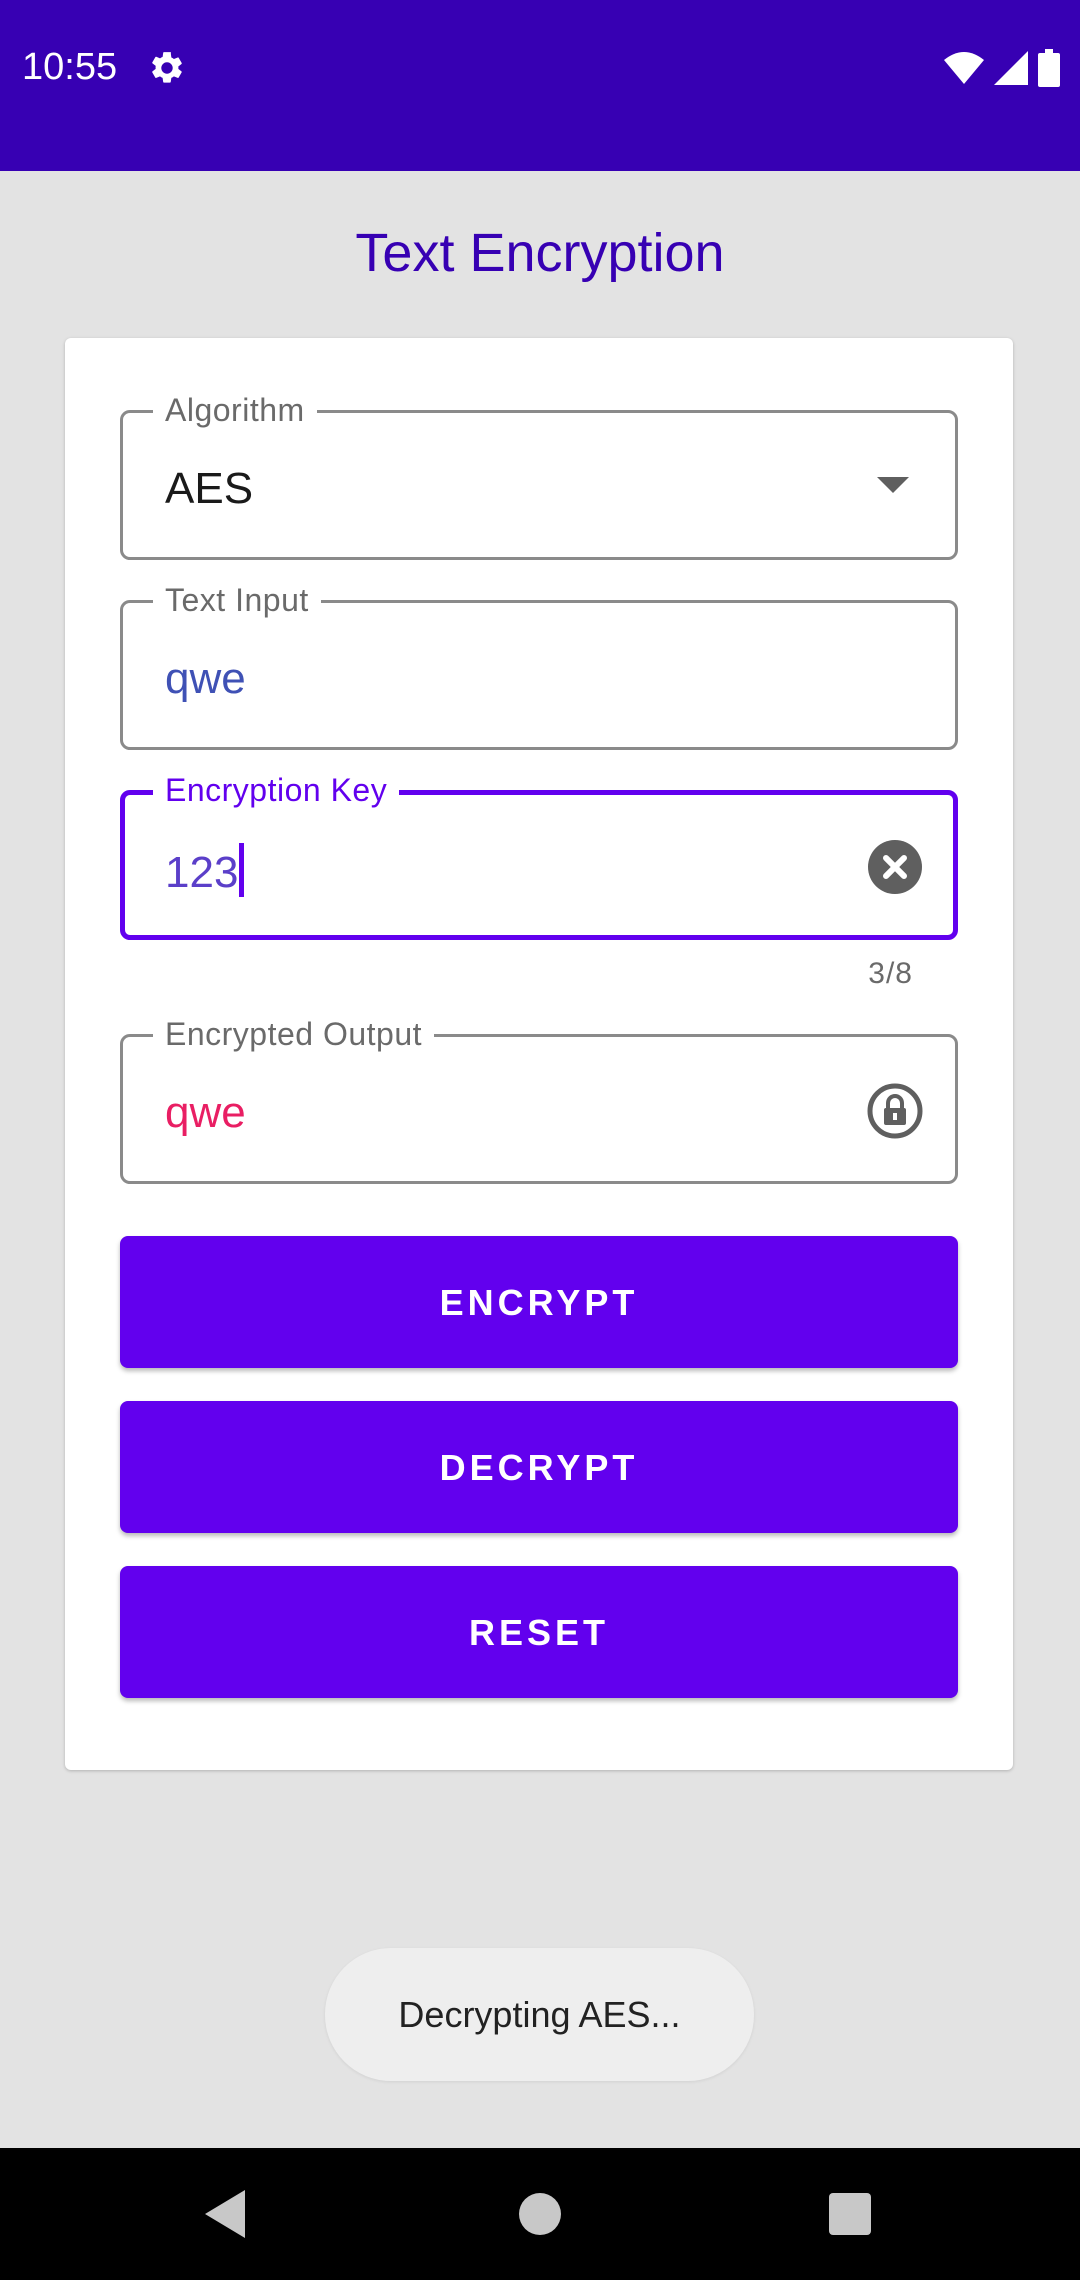  What do you see at coordinates (539, 1099) in the screenshot?
I see `encrypted-output-field: Encrypted Output qwe` at bounding box center [539, 1099].